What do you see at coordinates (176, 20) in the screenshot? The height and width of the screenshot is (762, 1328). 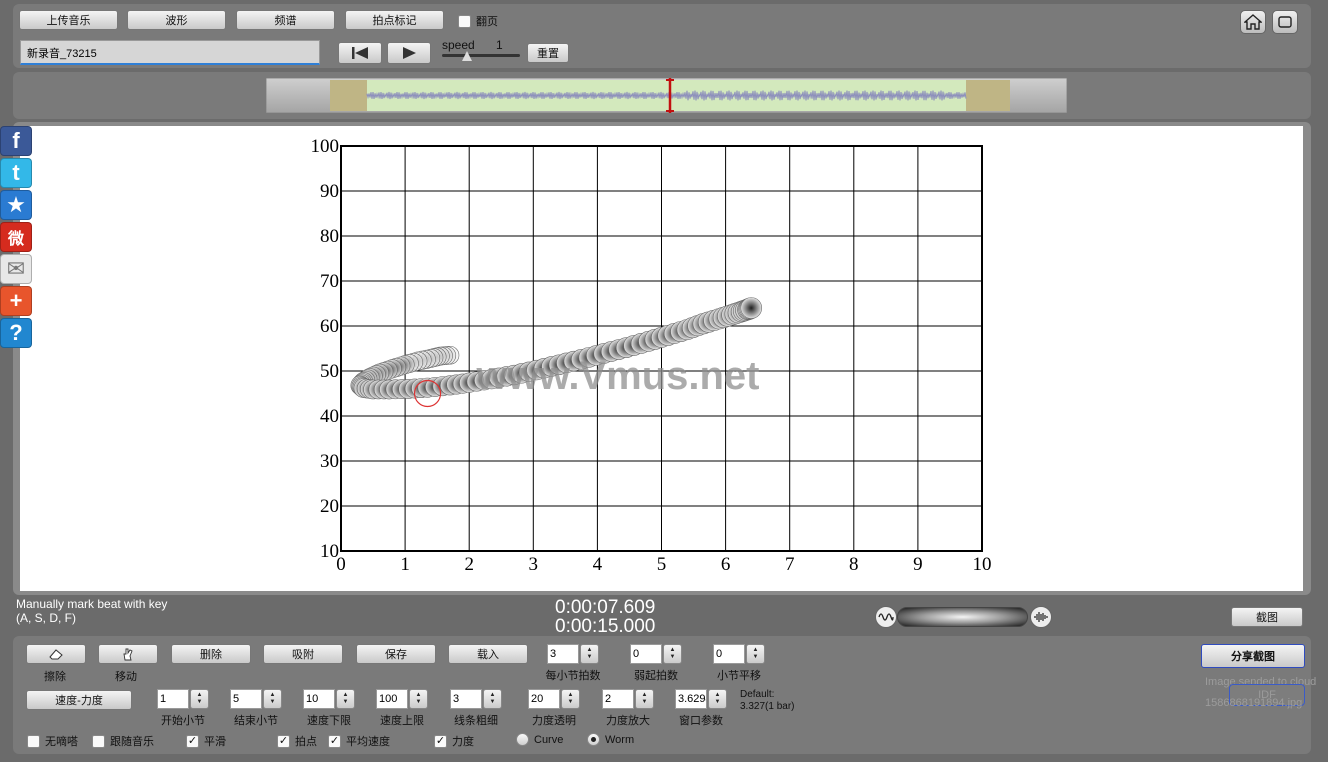 I see `waveform-button: 波形` at bounding box center [176, 20].